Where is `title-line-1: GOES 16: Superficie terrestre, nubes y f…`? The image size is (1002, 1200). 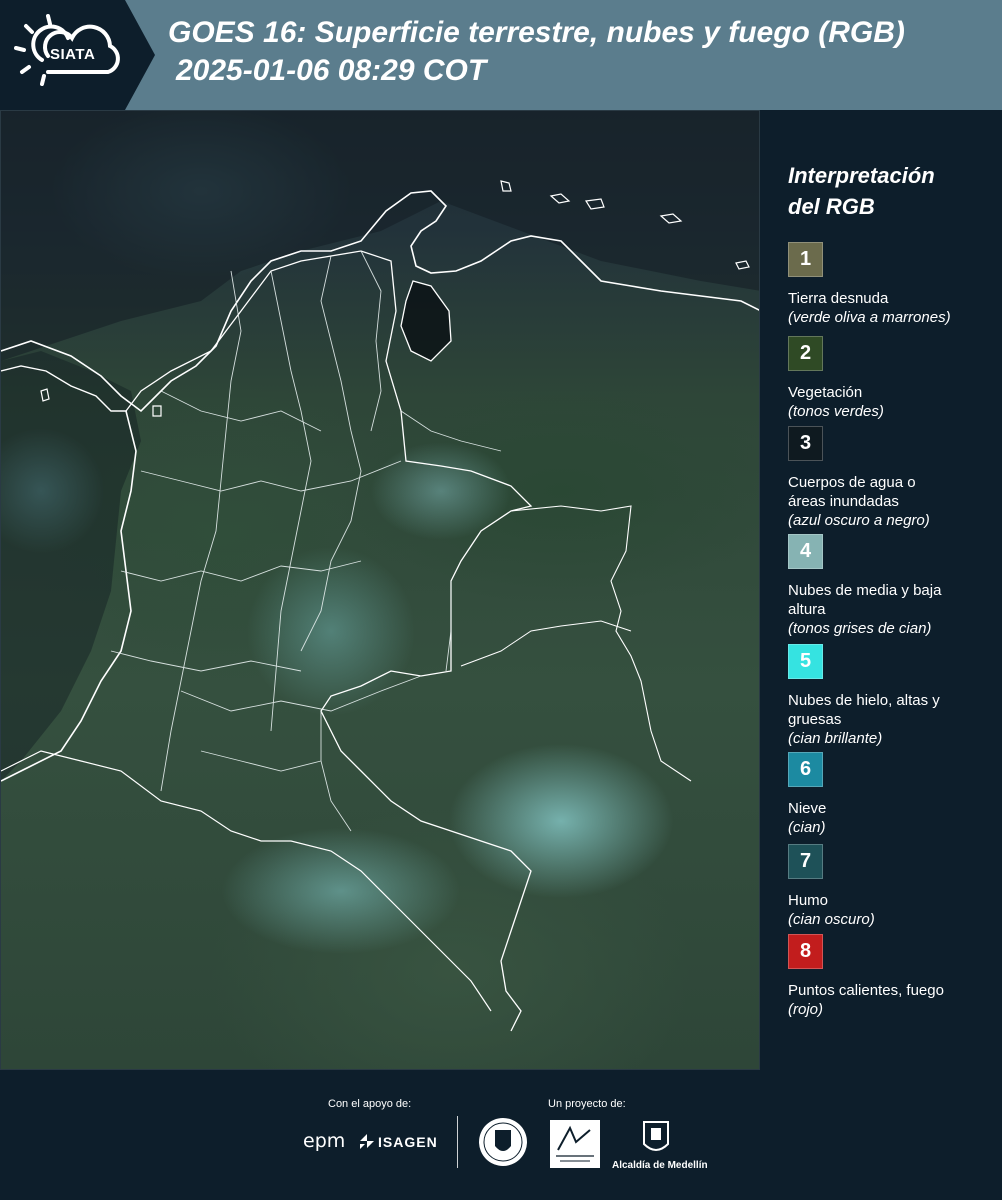
title-line-1: GOES 16: Superficie terrestre, nubes y f… is located at coordinates (536, 32).